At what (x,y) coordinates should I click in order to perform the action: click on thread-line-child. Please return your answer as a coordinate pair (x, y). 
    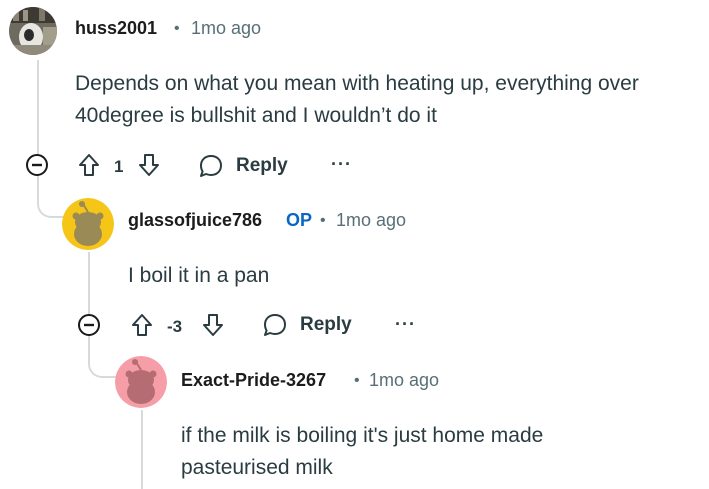
    Looking at the image, I should click on (89, 283).